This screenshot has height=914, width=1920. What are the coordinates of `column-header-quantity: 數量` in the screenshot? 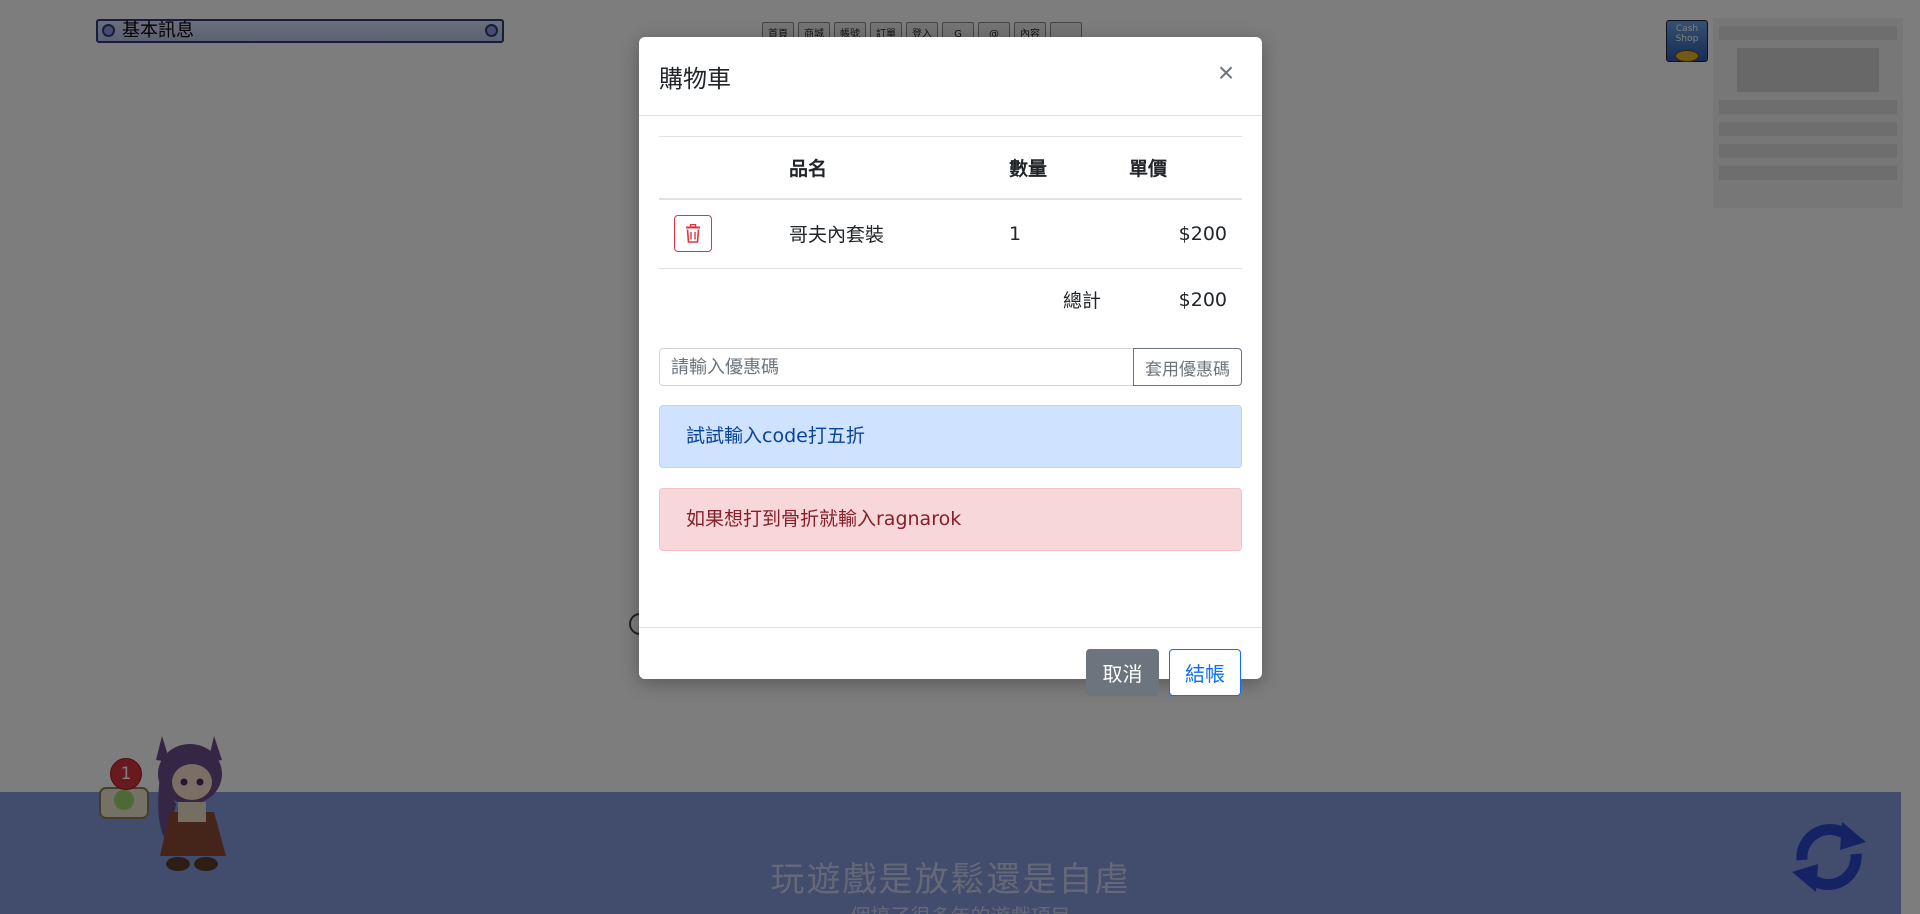 It's located at (1028, 168).